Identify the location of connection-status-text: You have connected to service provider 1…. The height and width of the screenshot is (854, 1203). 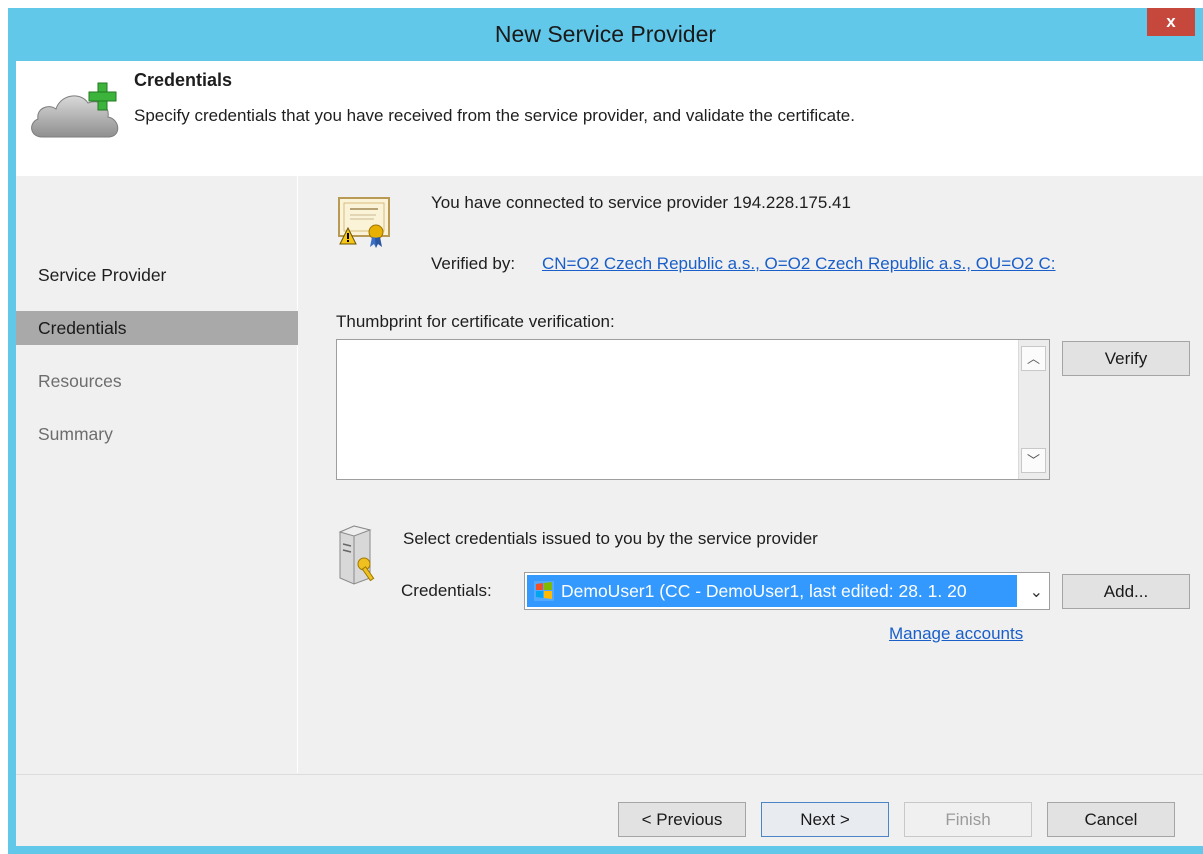
(641, 202).